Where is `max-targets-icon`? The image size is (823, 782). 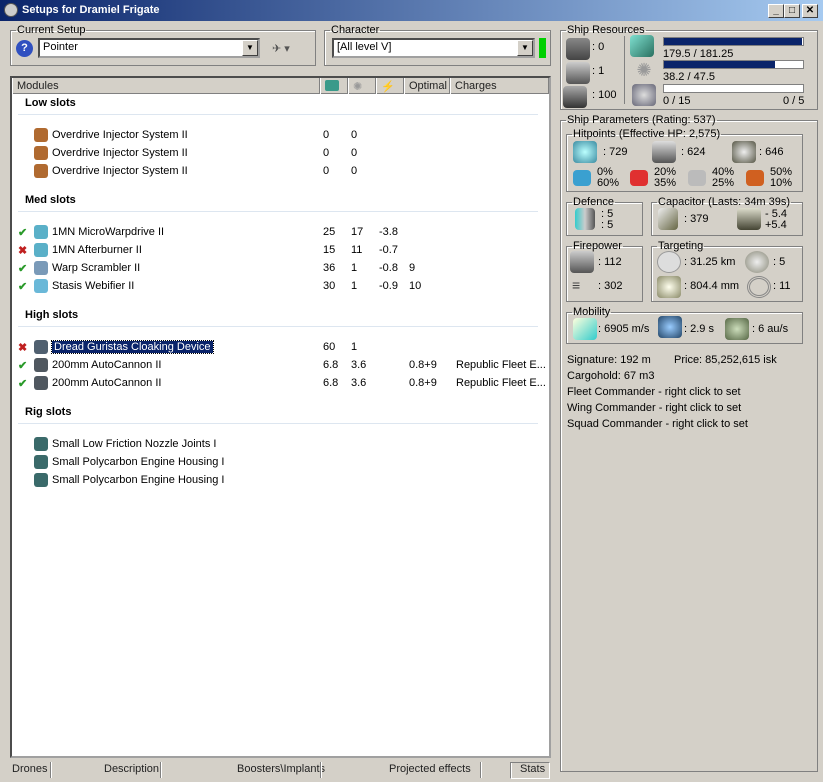
max-targets-icon is located at coordinates (757, 262).